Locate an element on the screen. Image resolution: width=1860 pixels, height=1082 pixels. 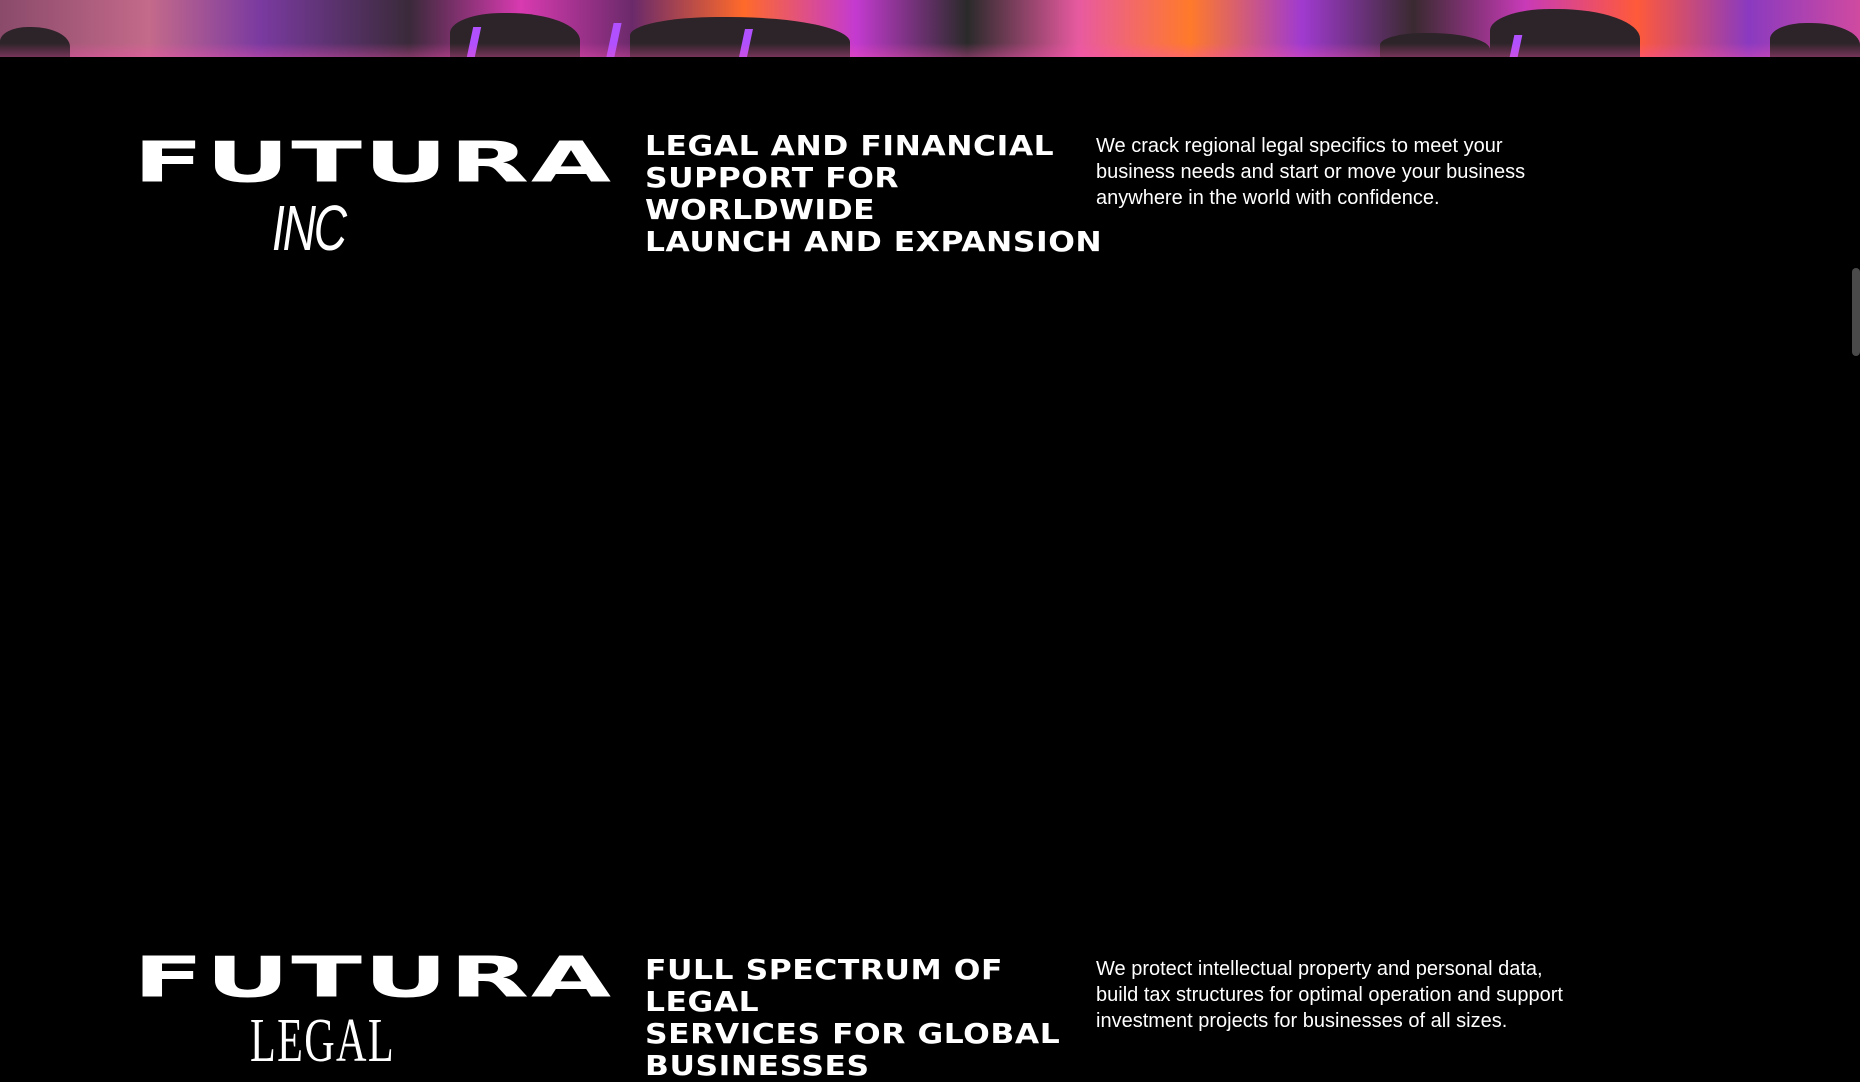
heading-line: LAUNCH AND EXPANSION is located at coordinates (874, 241).